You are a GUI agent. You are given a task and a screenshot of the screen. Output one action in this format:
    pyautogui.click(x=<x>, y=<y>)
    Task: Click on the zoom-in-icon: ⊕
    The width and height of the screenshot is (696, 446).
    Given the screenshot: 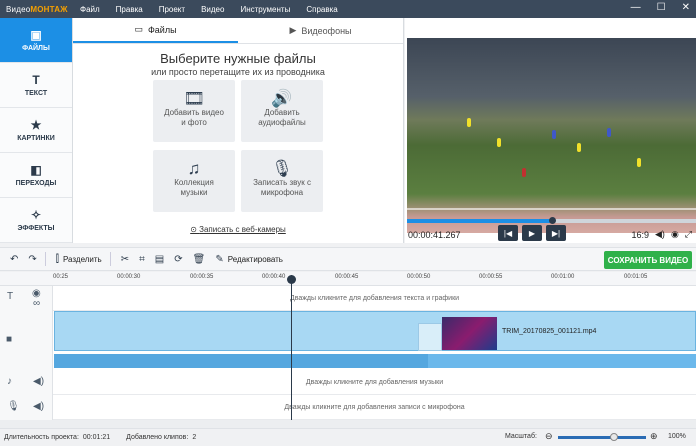 What is the action you would take?
    pyautogui.click(x=654, y=436)
    